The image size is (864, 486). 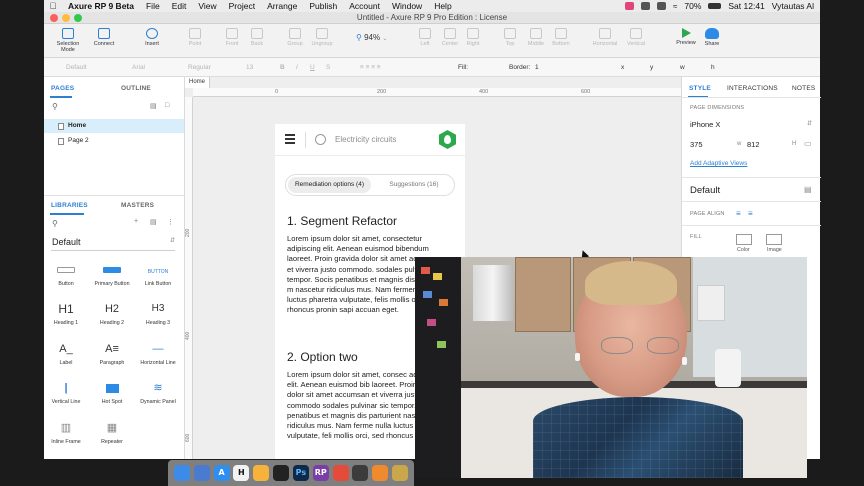 What do you see at coordinates (297, 67) in the screenshot?
I see `italic-button: I` at bounding box center [297, 67].